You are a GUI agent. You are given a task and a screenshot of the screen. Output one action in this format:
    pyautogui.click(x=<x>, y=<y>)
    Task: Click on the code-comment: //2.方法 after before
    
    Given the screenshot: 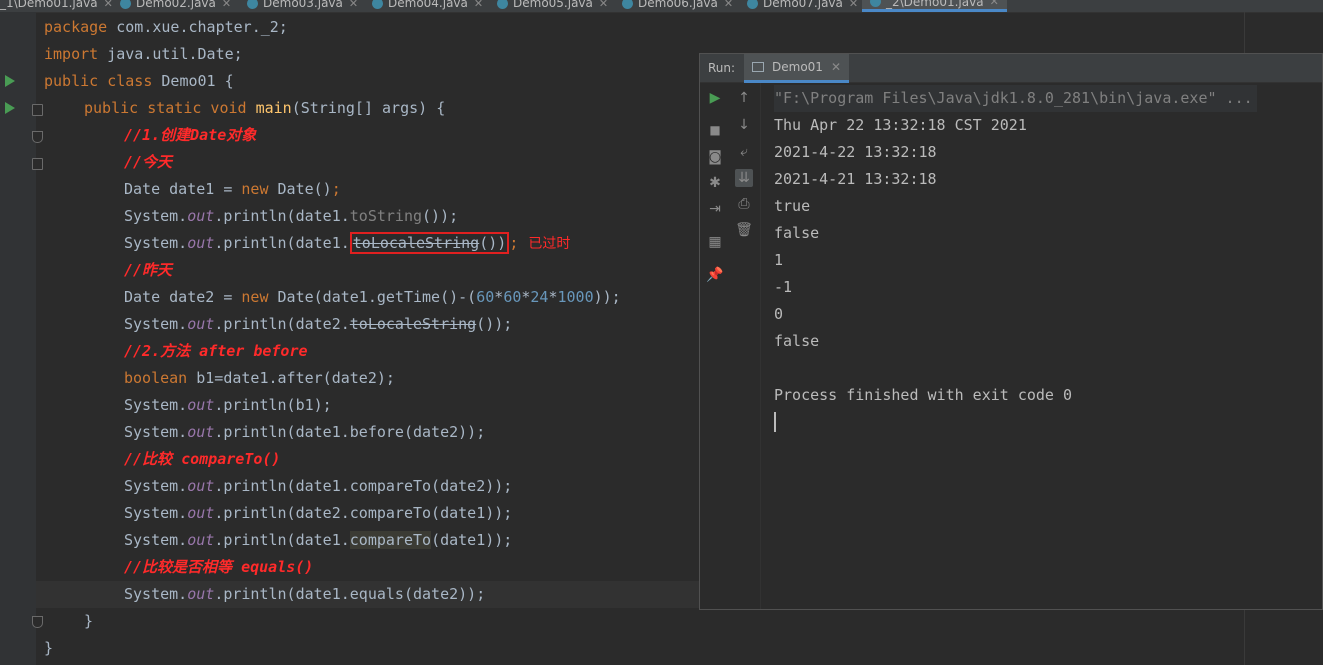 What is the action you would take?
    pyautogui.click(x=216, y=351)
    